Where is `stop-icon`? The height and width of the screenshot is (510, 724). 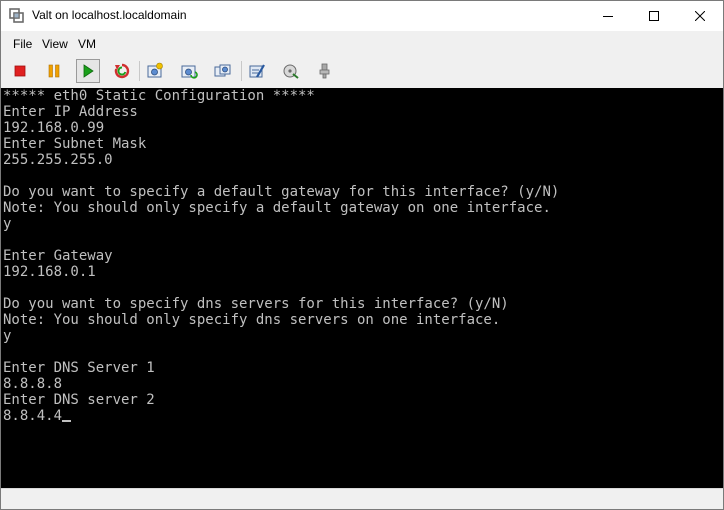 stop-icon is located at coordinates (20, 71).